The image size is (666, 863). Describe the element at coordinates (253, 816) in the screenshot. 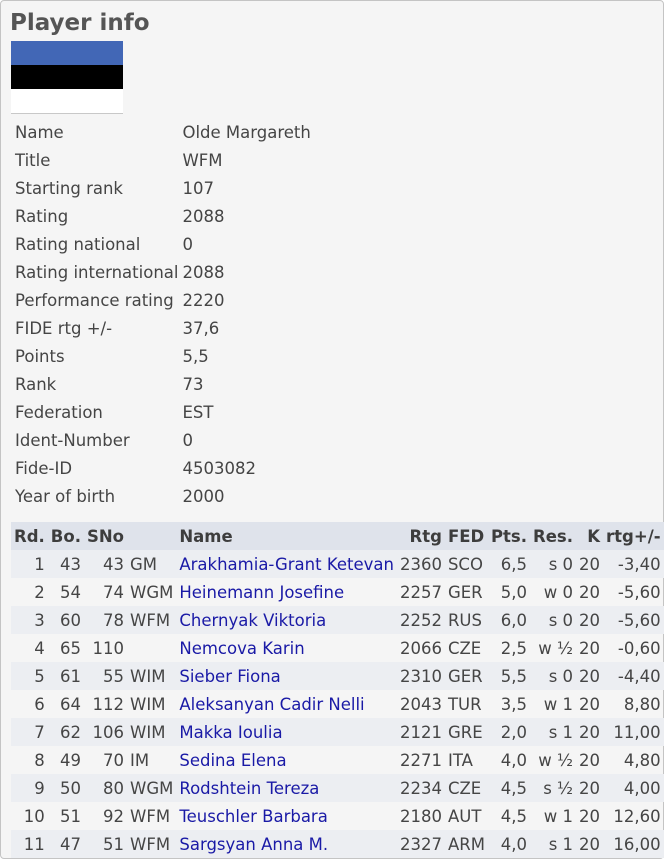

I see `opponent-name-link: Teuschler Barbara` at that location.